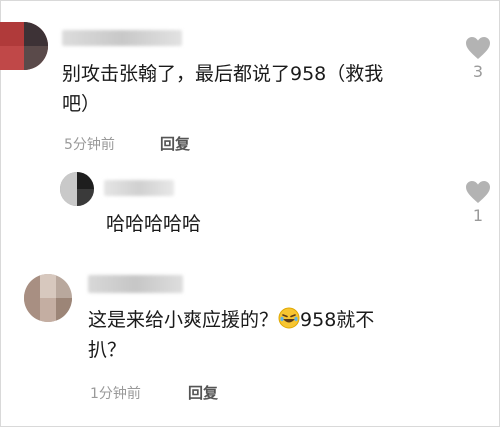 The width and height of the screenshot is (500, 427). What do you see at coordinates (107, 350) in the screenshot?
I see `comment-line: 扒？` at bounding box center [107, 350].